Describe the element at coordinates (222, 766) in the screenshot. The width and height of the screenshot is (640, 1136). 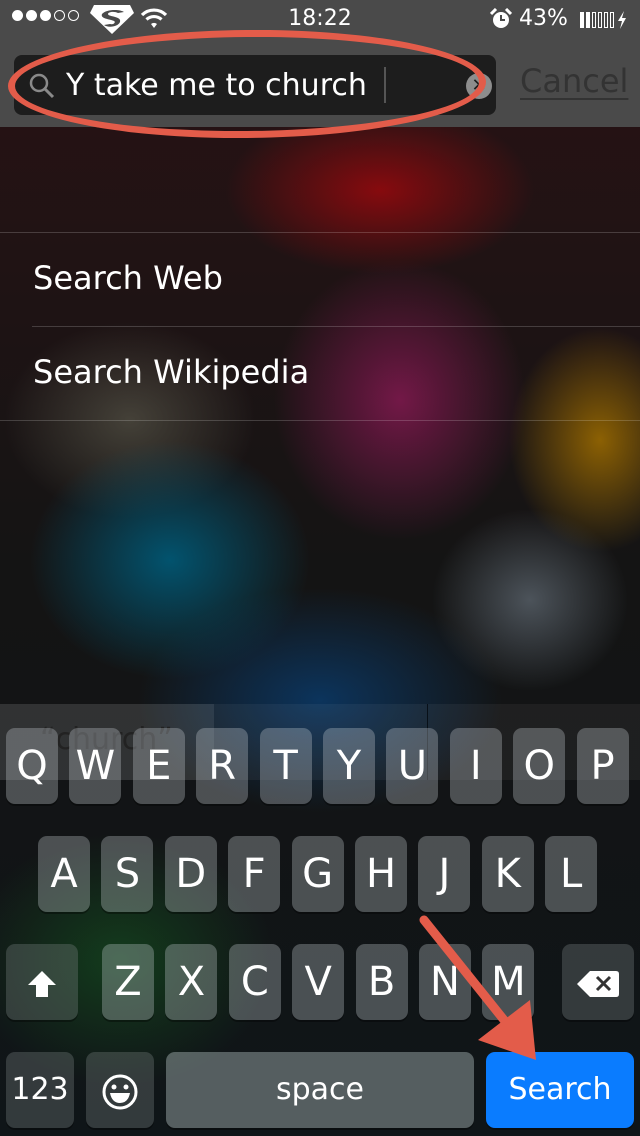
I see `key-r: R` at that location.